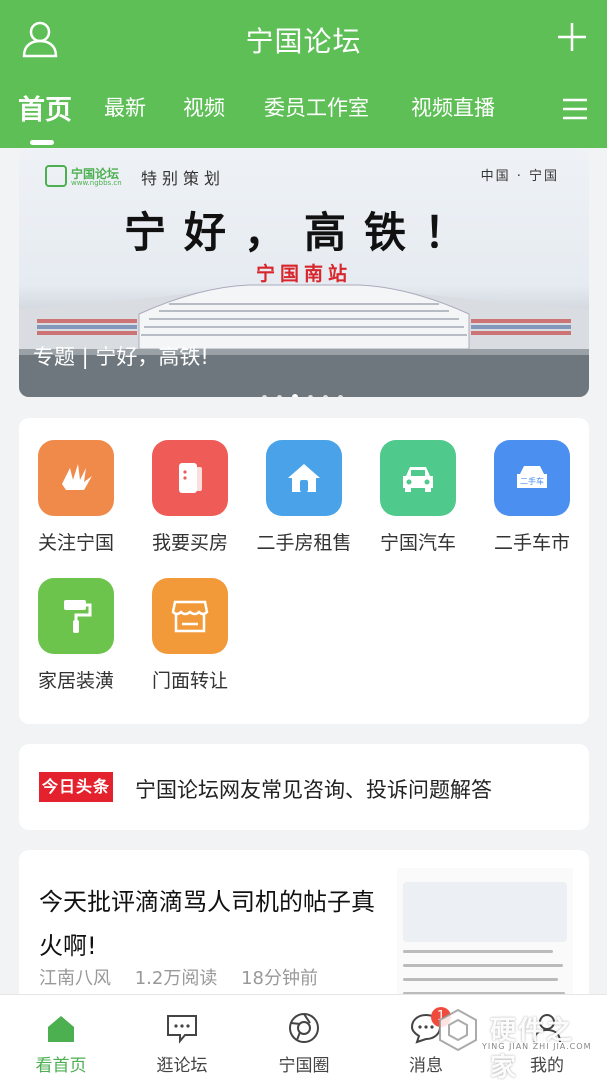 The width and height of the screenshot is (607, 1080). I want to click on used-car-icon: 二手车, so click(532, 478).